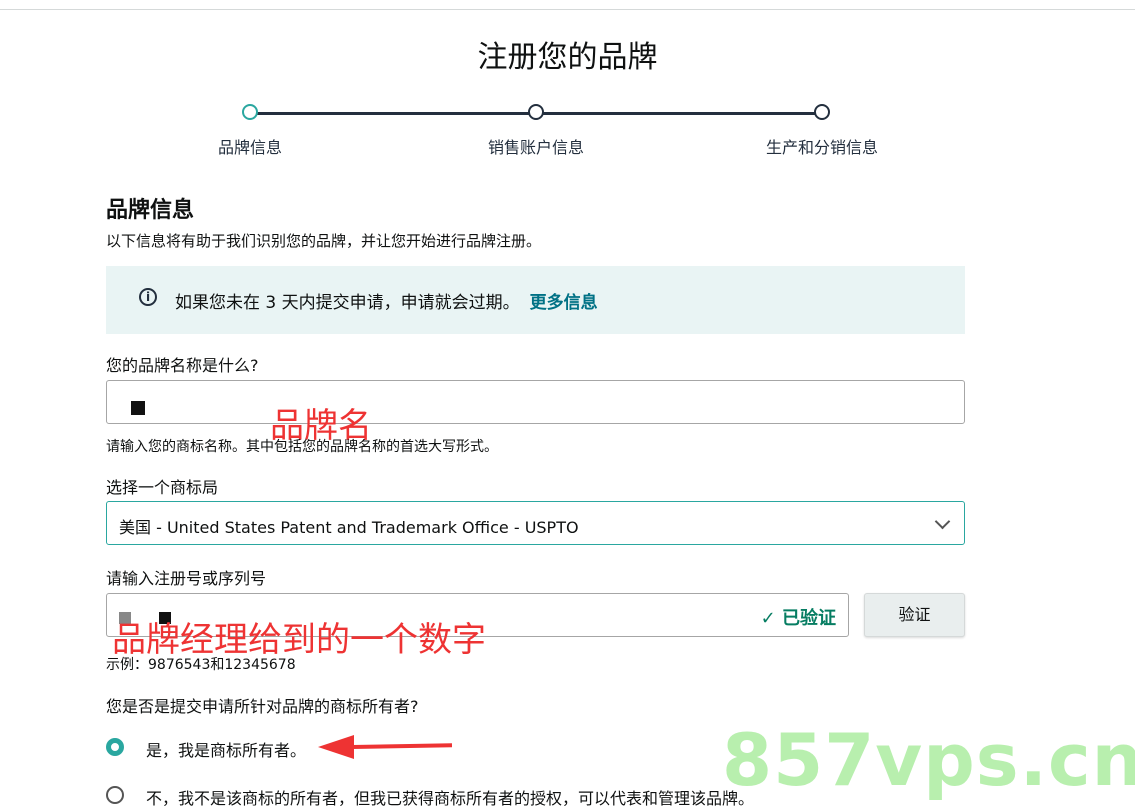  What do you see at coordinates (162, 487) in the screenshot?
I see `trademark-office-label: 选择一个商标局` at bounding box center [162, 487].